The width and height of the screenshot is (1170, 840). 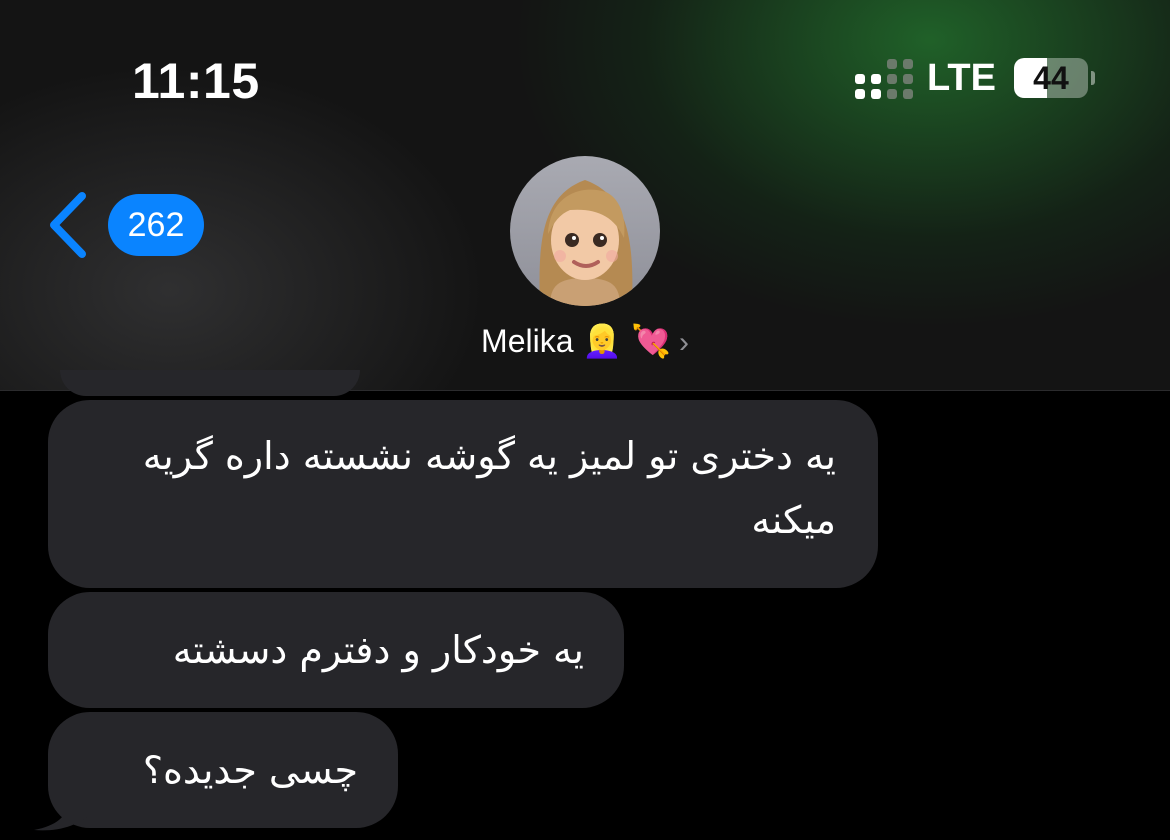 I want to click on chevron-left-icon, so click(x=68, y=225).